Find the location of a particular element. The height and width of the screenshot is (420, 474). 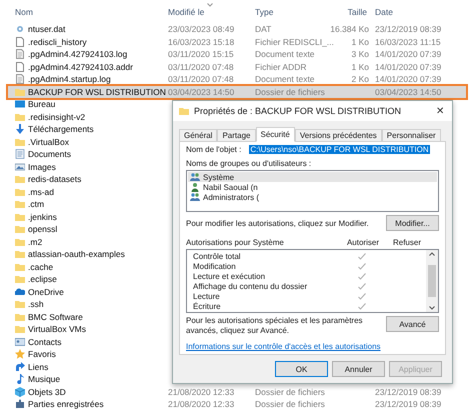

file-name: ntuser.dat is located at coordinates (91, 29).